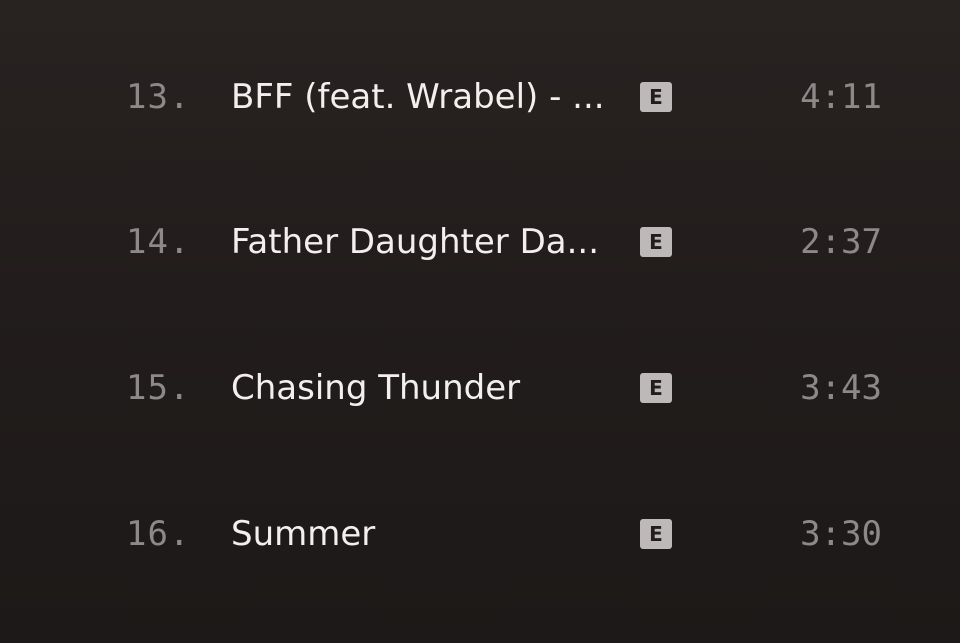 This screenshot has width=960, height=643. What do you see at coordinates (158, 241) in the screenshot?
I see `track-number: 14.` at bounding box center [158, 241].